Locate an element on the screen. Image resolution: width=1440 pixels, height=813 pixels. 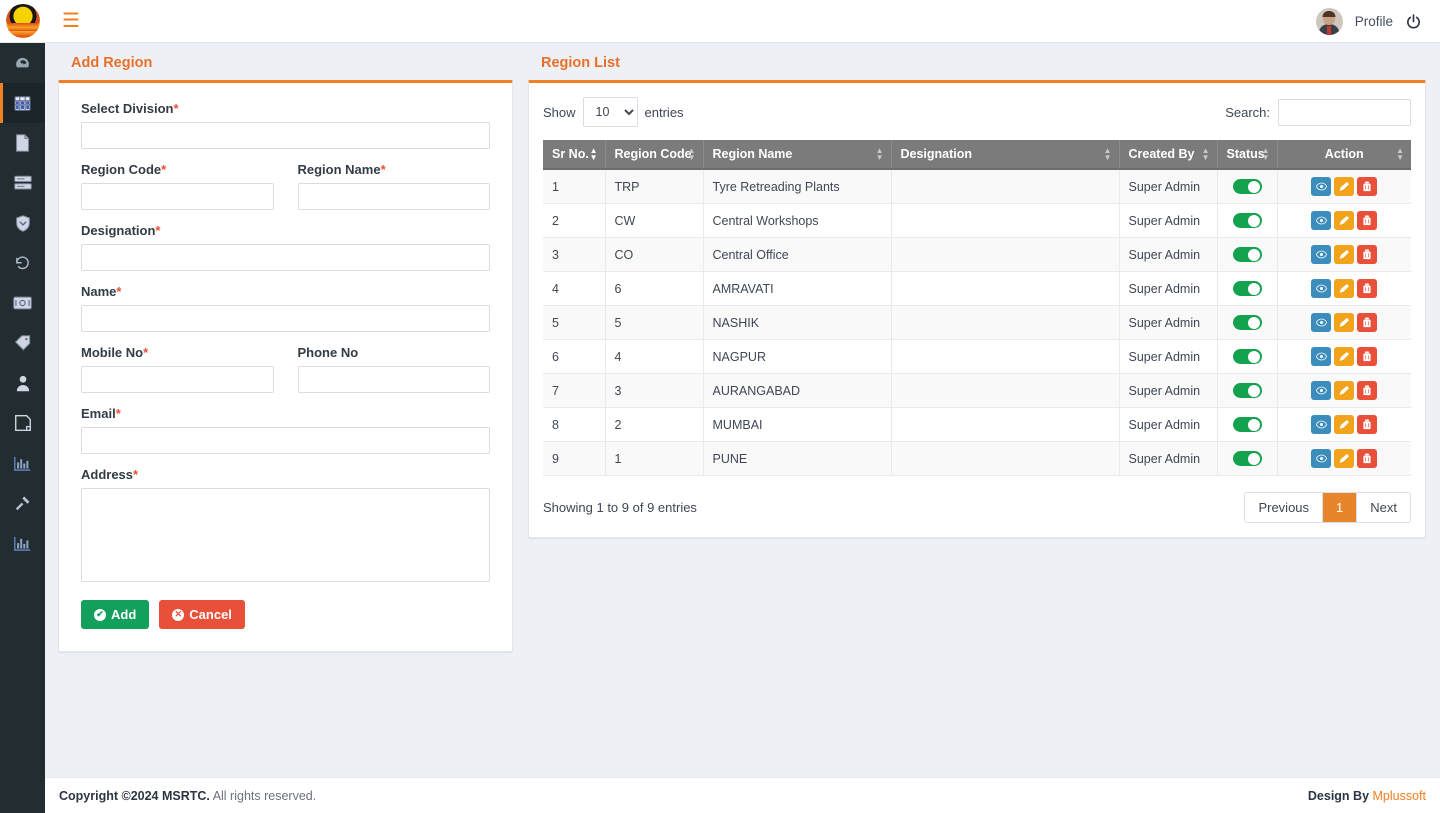
cancel-button: ✕ Cancel is located at coordinates (202, 614).